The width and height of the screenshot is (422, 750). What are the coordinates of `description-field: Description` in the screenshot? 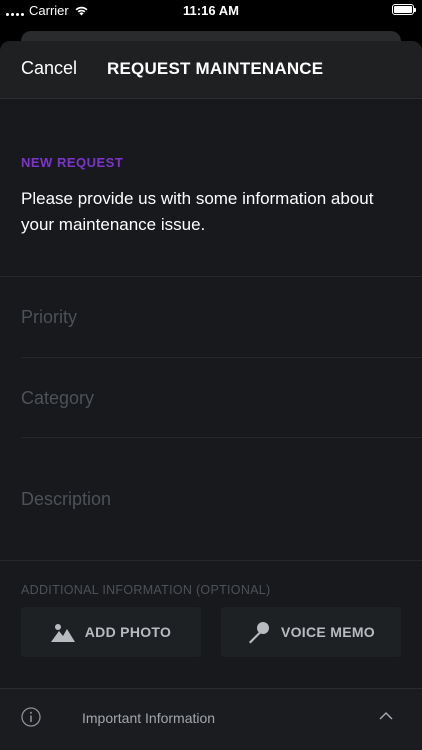 It's located at (66, 499).